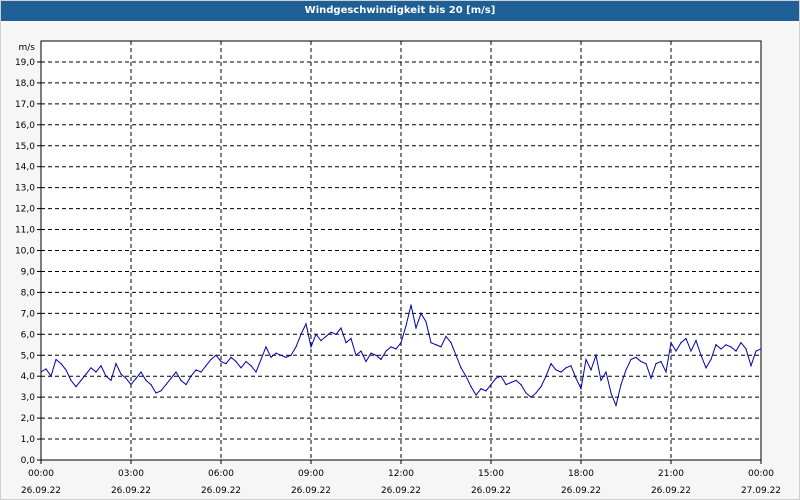 The height and width of the screenshot is (500, 800). I want to click on y-axis-label: m/s, so click(27, 48).